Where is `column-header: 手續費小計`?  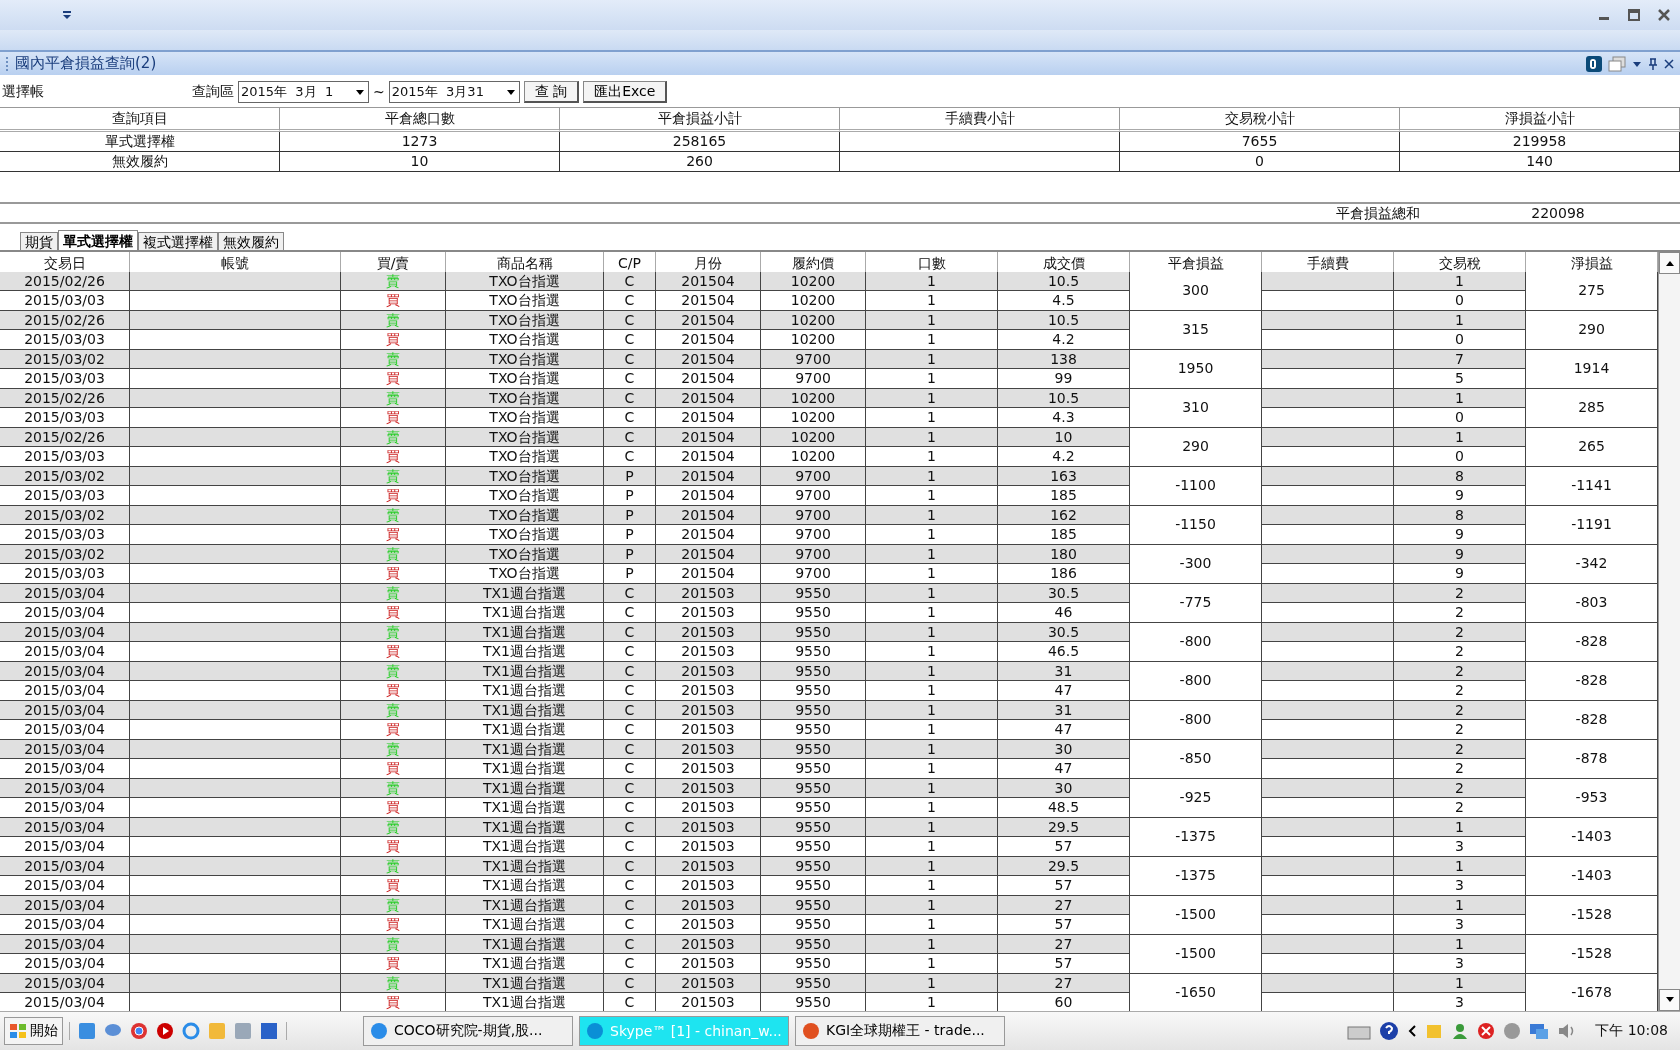 column-header: 手續費小計 is located at coordinates (980, 119).